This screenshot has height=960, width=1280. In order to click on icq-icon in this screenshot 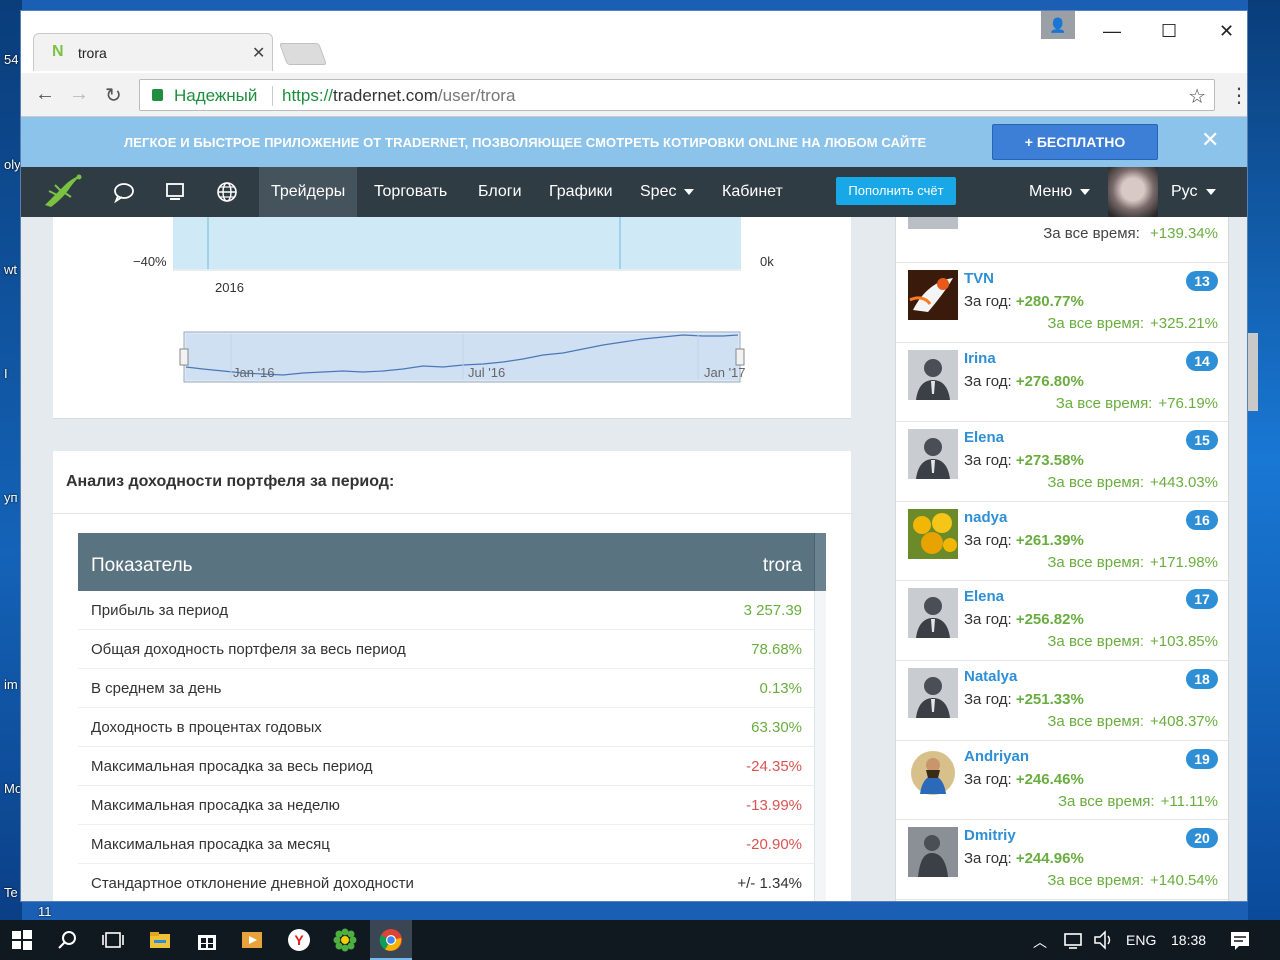, I will do `click(345, 940)`.